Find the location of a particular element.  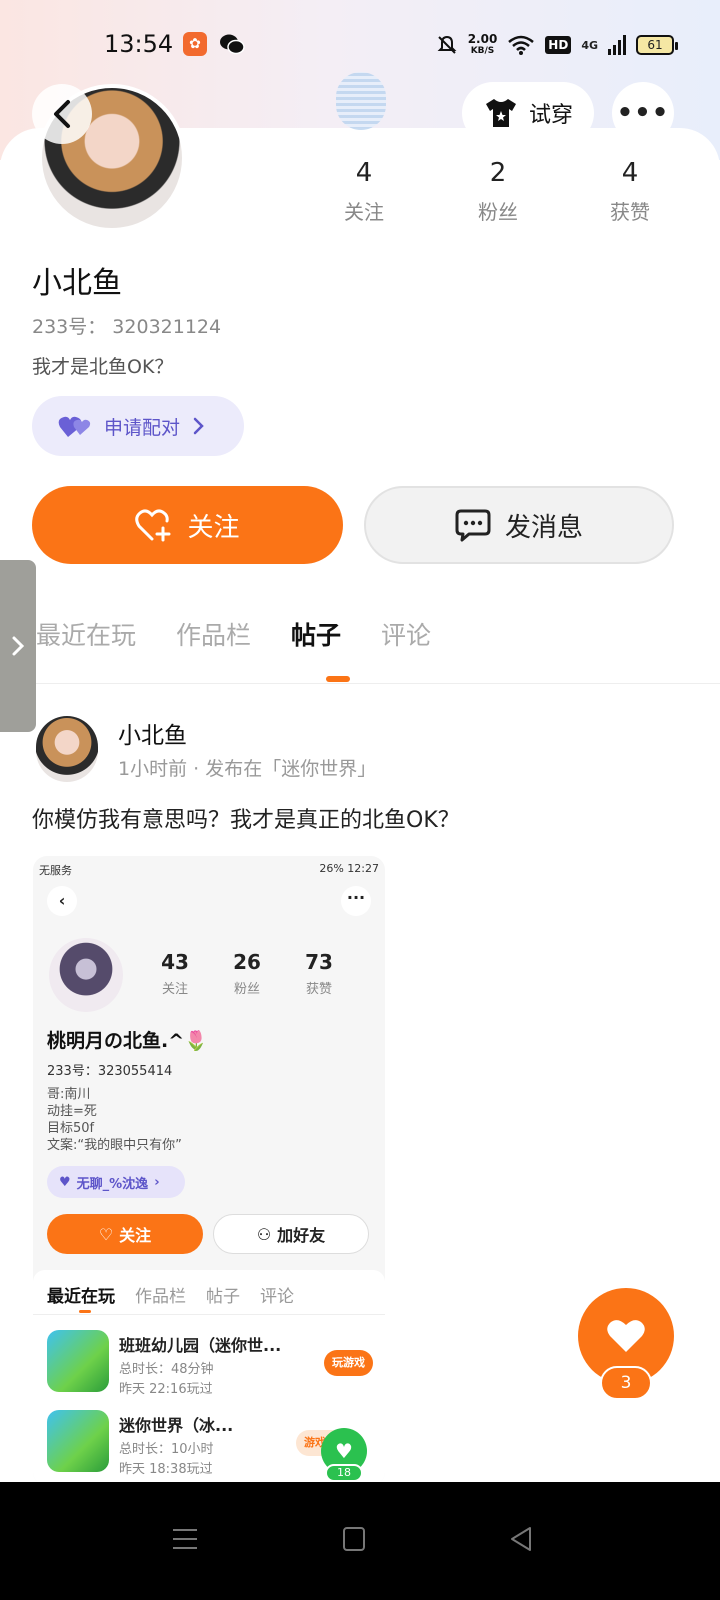

tab-indicator is located at coordinates (338, 679).